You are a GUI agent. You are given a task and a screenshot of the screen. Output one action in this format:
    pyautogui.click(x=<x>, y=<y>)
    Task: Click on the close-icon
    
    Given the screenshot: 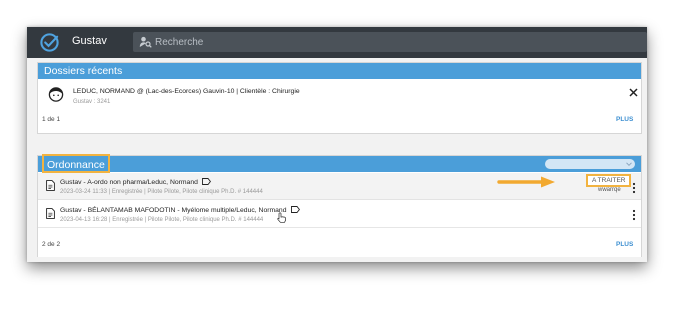 What is the action you would take?
    pyautogui.click(x=633, y=92)
    